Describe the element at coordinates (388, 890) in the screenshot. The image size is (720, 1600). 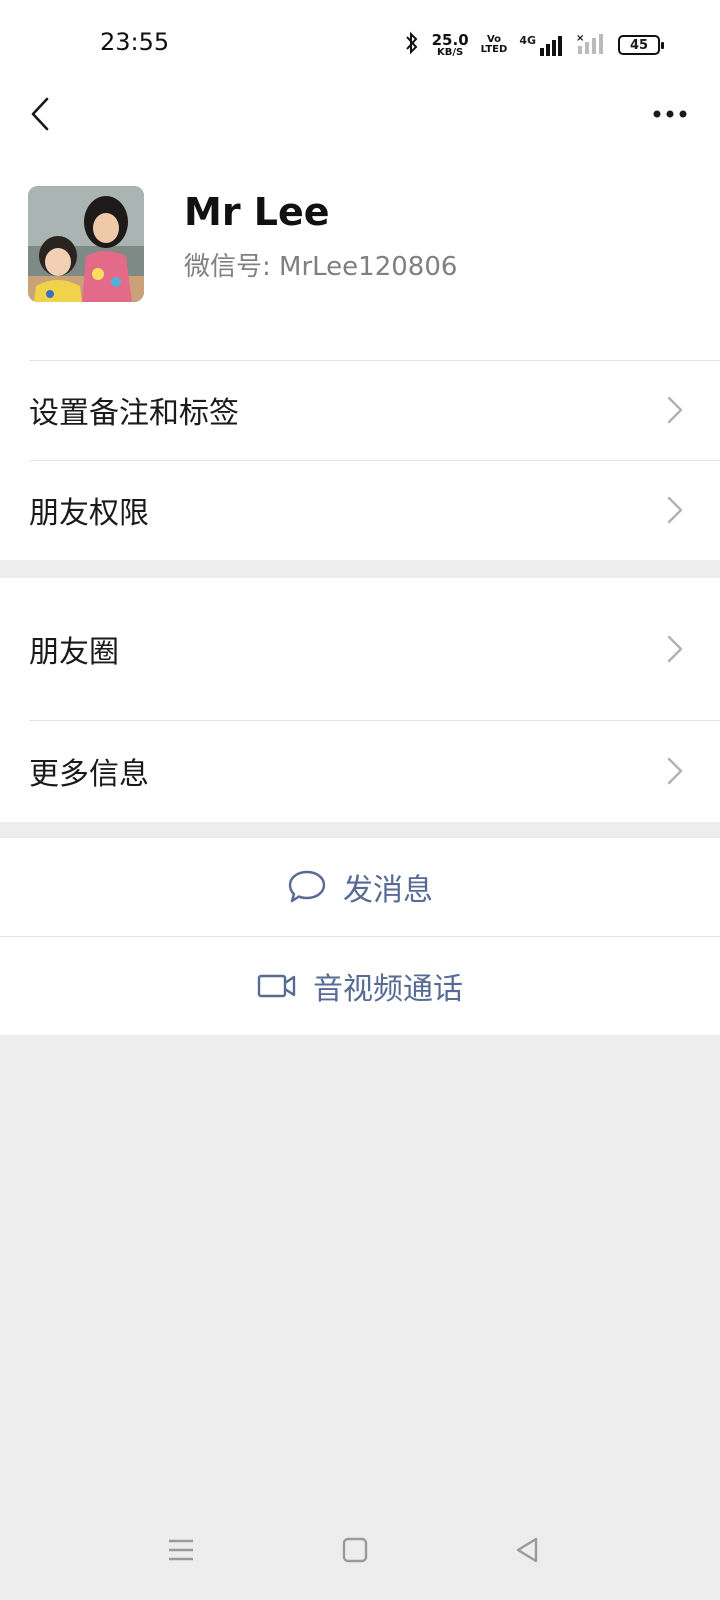
I see `send-message-label: 发消息` at that location.